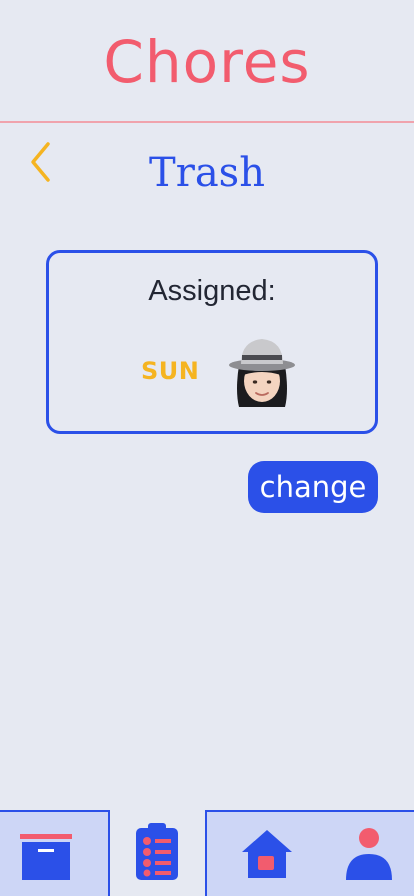 The height and width of the screenshot is (896, 414). What do you see at coordinates (207, 122) in the screenshot?
I see `title-divider` at bounding box center [207, 122].